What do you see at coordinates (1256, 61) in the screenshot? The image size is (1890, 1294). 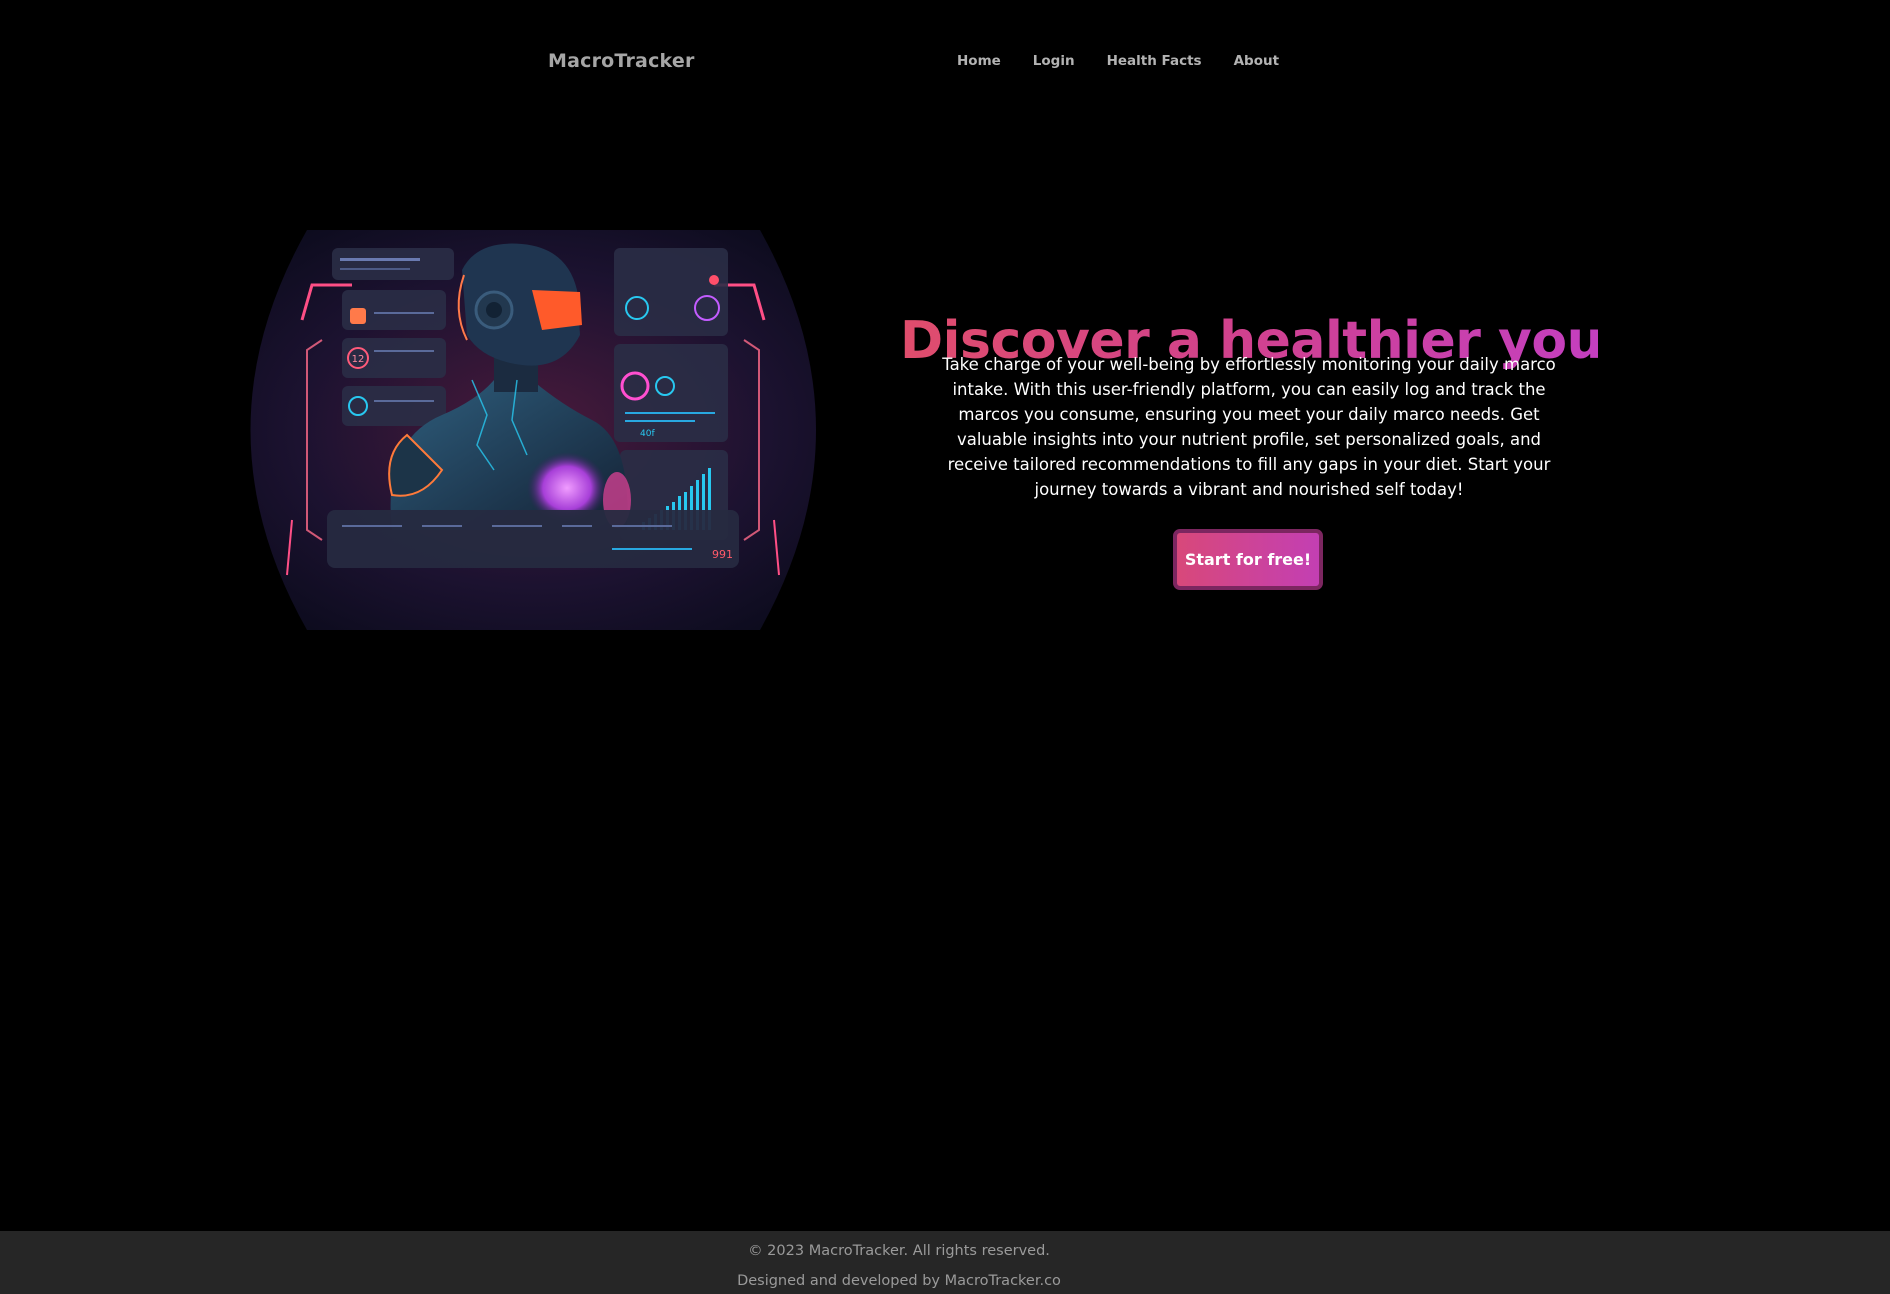 I see `nav-about-link: About` at bounding box center [1256, 61].